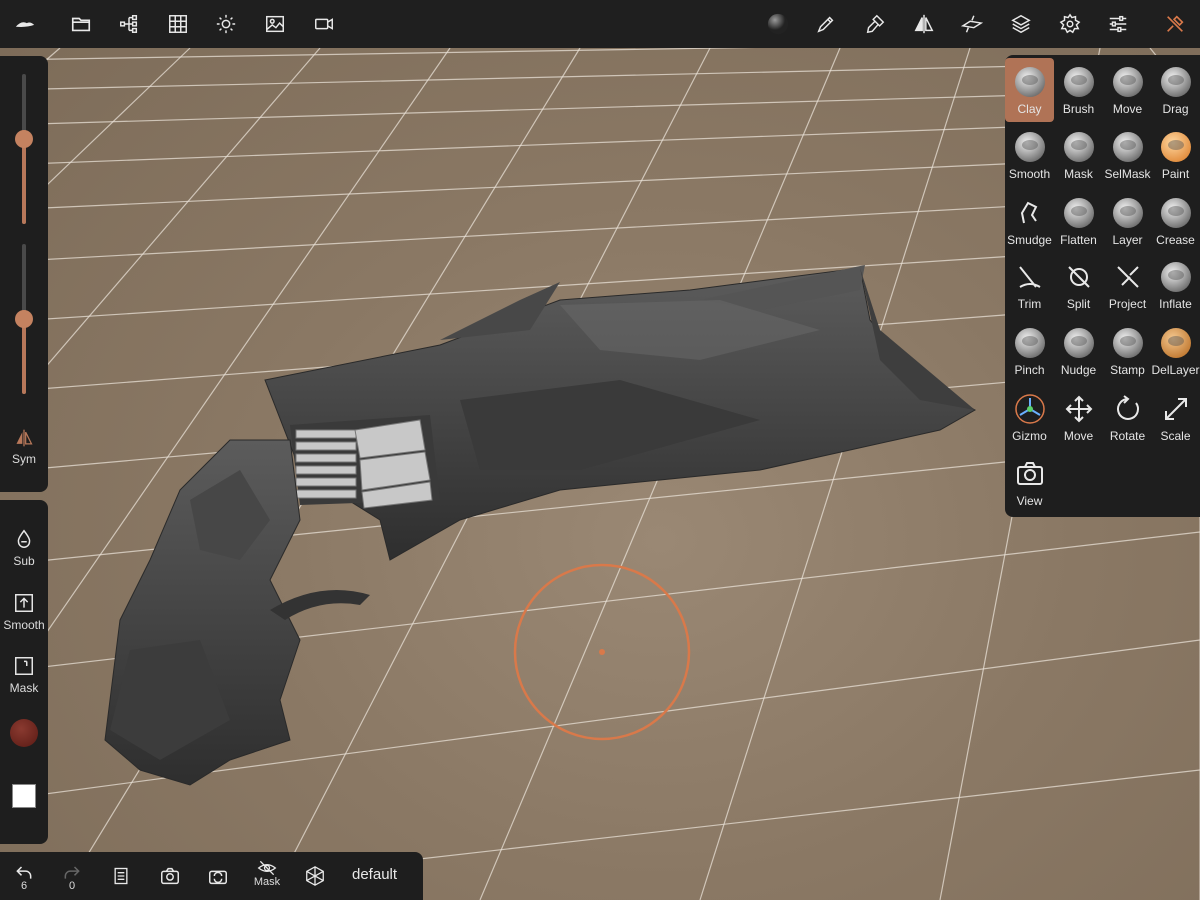 This screenshot has width=1200, height=900. Describe the element at coordinates (226, 24) in the screenshot. I see `light-icon` at that location.